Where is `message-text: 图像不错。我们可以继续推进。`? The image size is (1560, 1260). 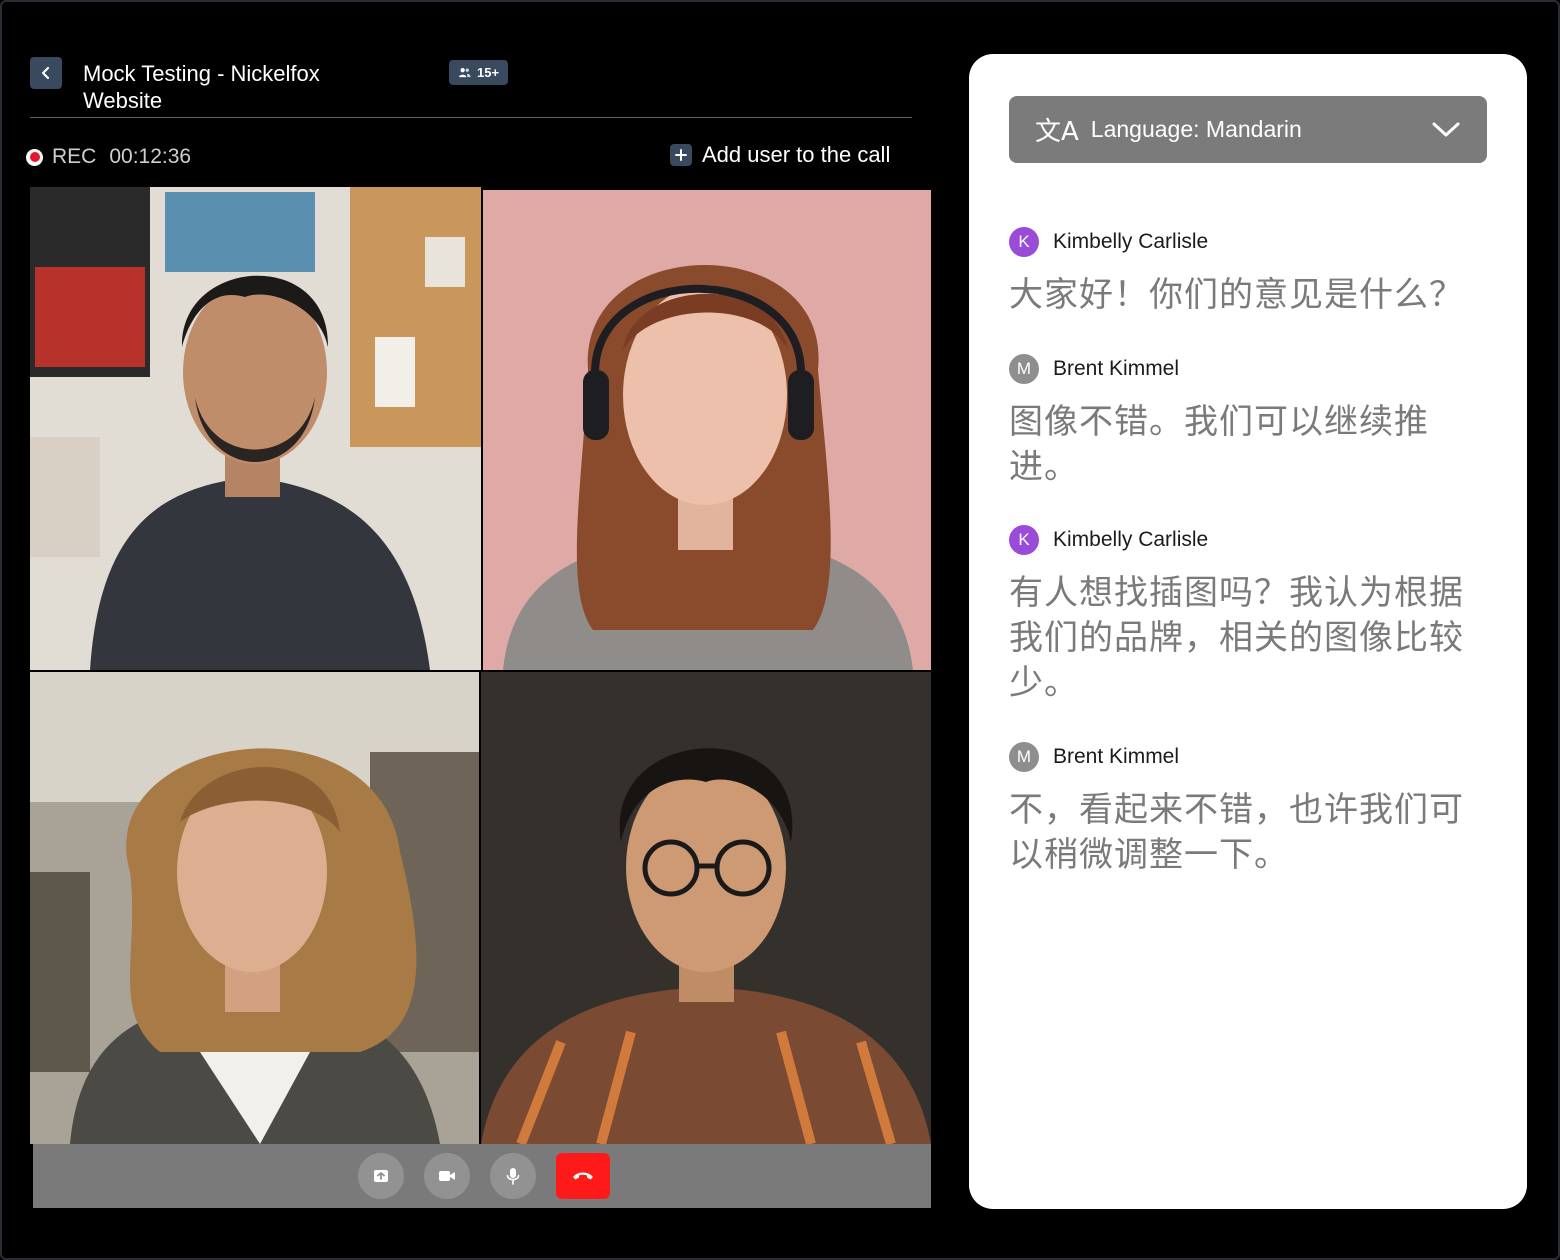 message-text: 图像不错。我们可以继续推进。 is located at coordinates (1219, 444).